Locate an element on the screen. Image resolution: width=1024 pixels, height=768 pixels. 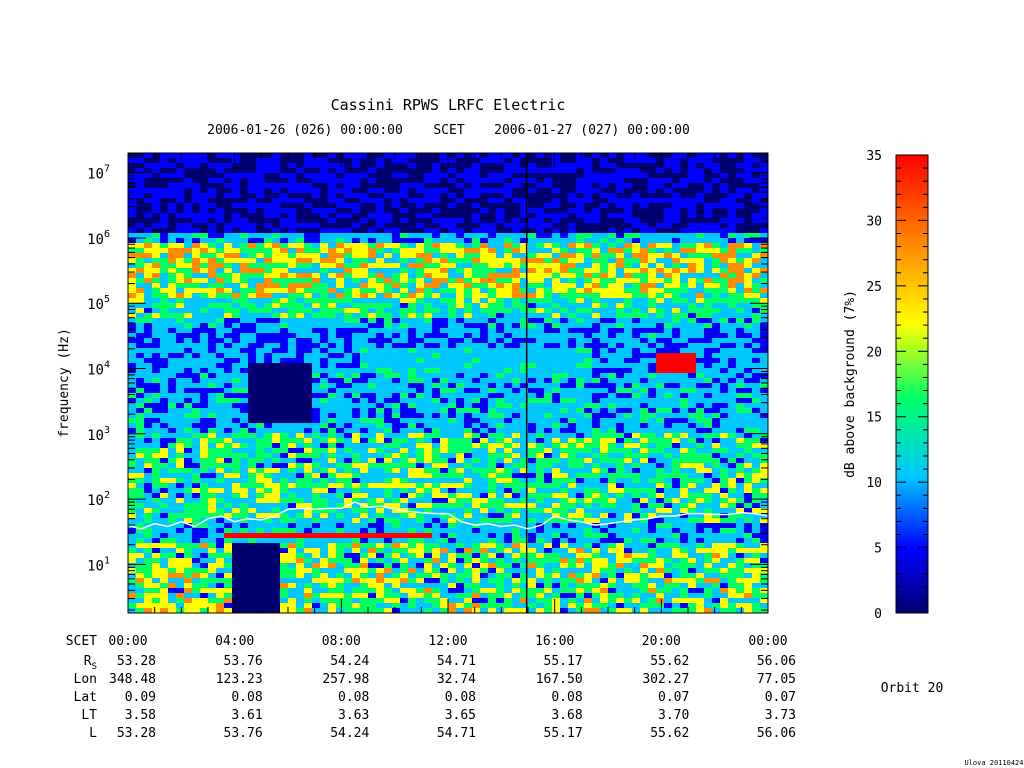
ephem-value: 257.98 is located at coordinates (345, 679).